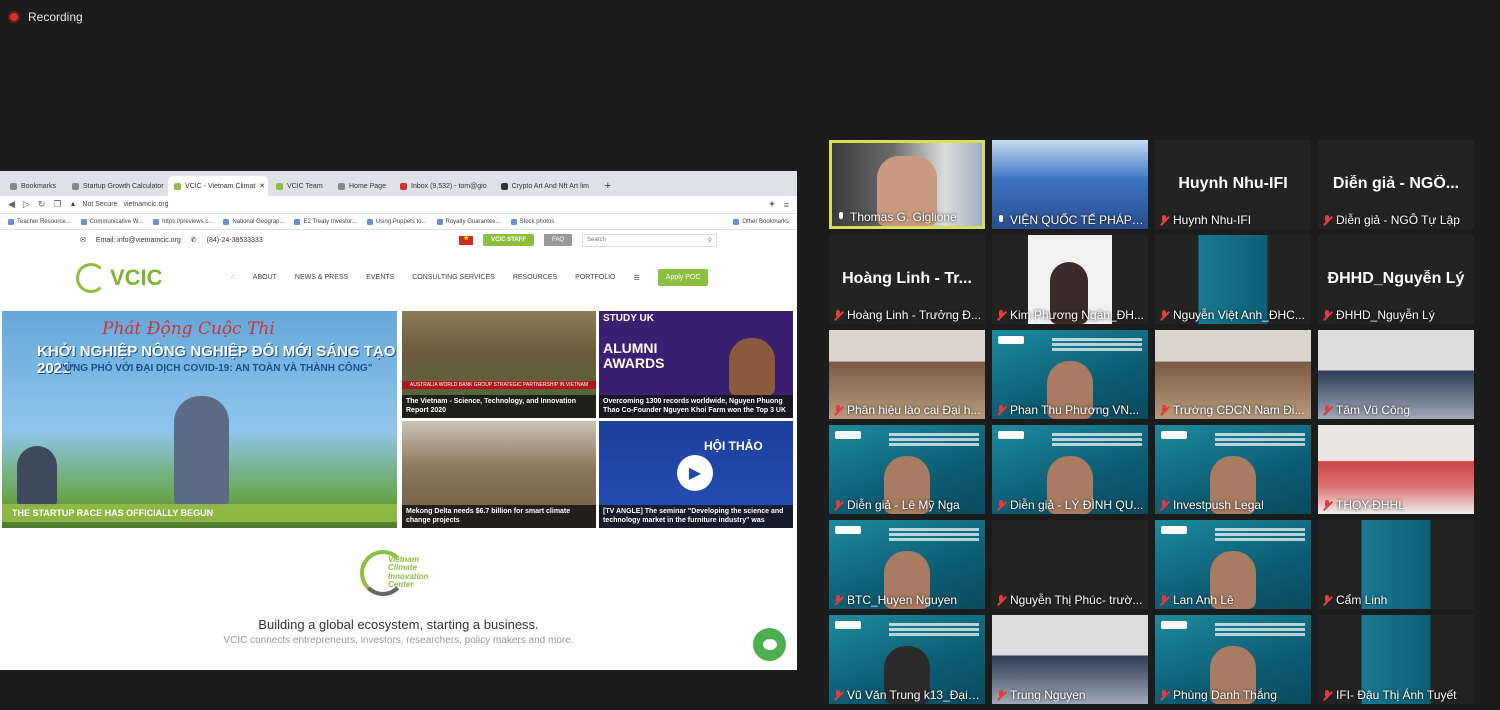 This screenshot has height=710, width=1500. I want to click on nav-news: NEWS & PRESS, so click(321, 277).